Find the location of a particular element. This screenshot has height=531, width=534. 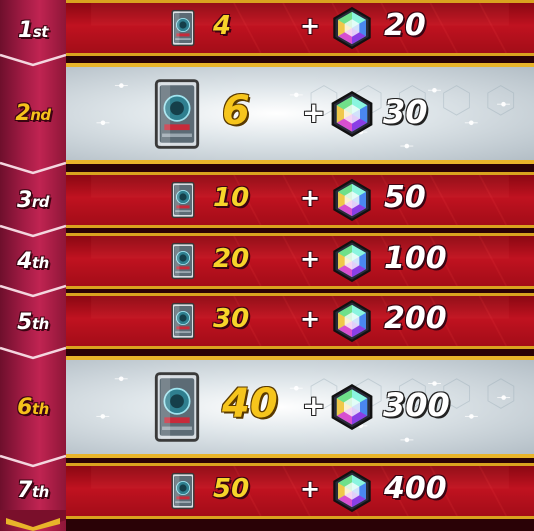

pack-quantity: 30 is located at coordinates (231, 319).